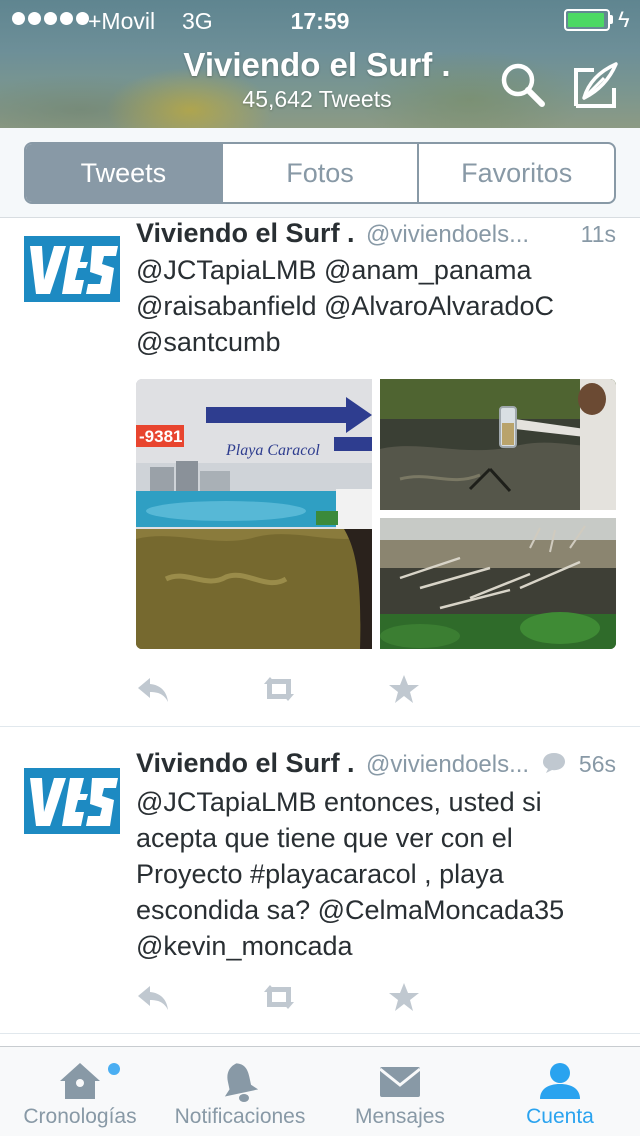 This screenshot has height=1136, width=640. What do you see at coordinates (208, 342) in the screenshot?
I see `tweet-text-line: @santcumb` at bounding box center [208, 342].